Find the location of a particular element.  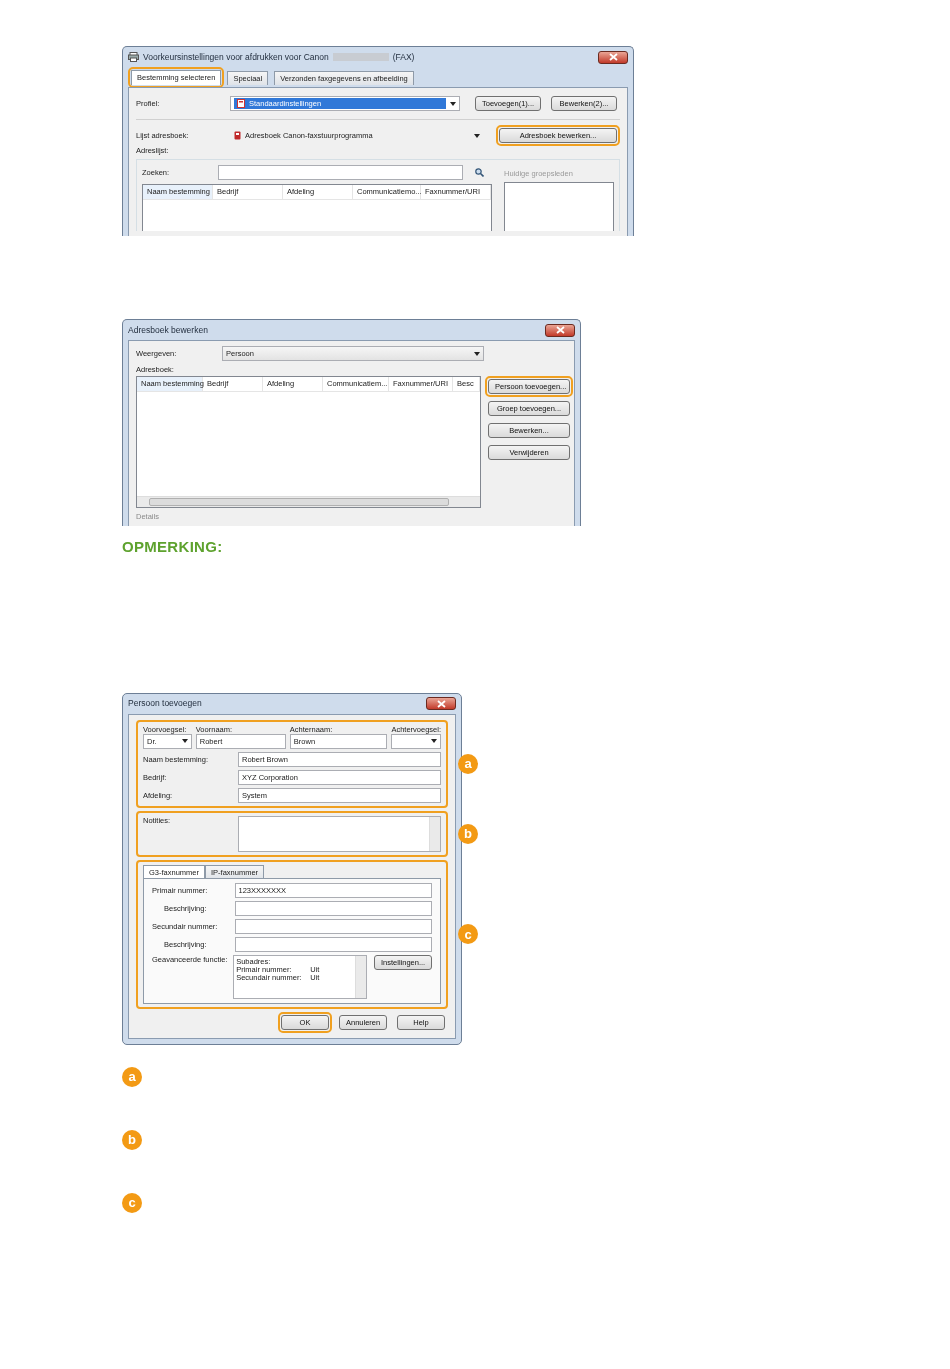

printer-icon is located at coordinates (133, 57).